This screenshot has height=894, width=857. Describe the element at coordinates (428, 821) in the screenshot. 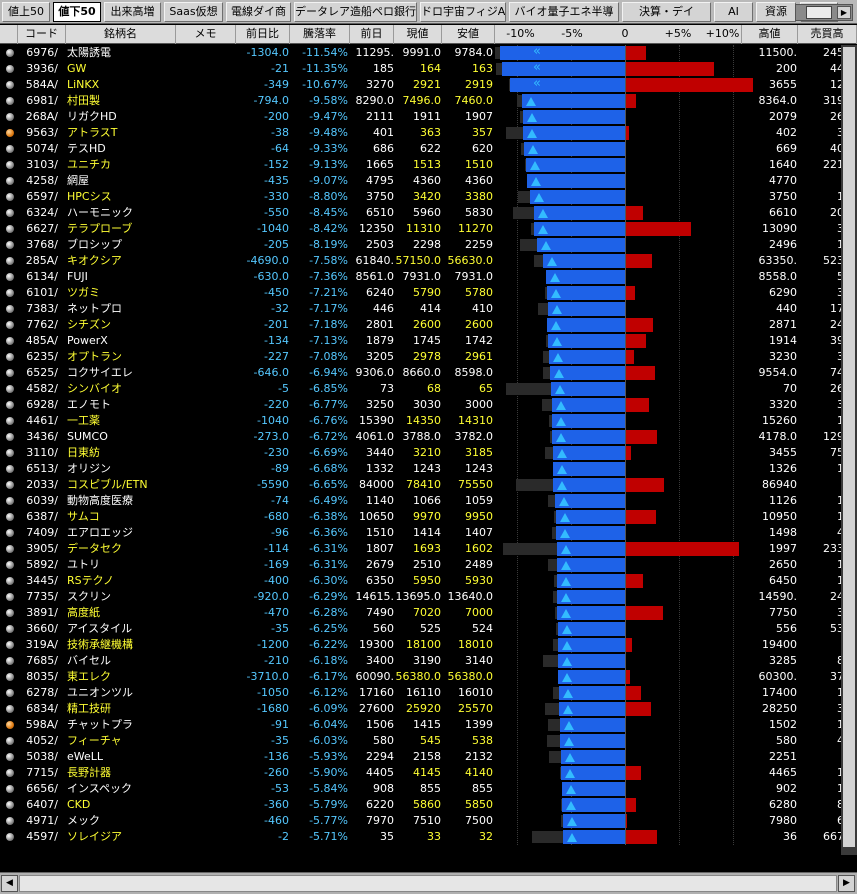

I see `table-row: 4971/メック-460-5.77%7970751075007980656` at that location.